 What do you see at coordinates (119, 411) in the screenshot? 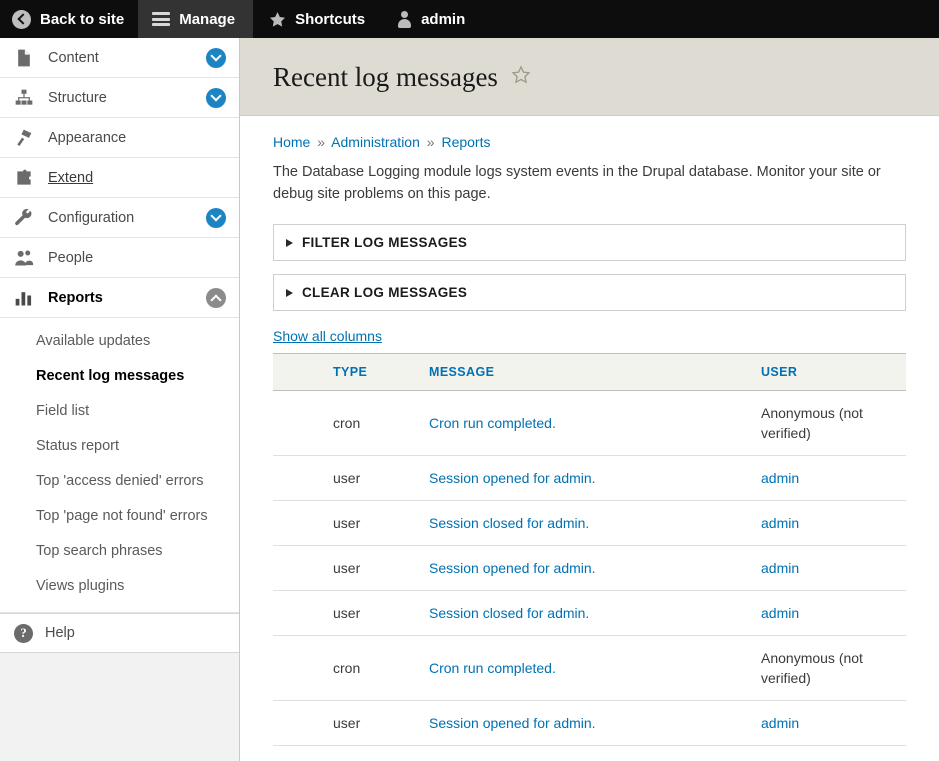
I see `sidebar-subitem-field-list: Field list` at bounding box center [119, 411].